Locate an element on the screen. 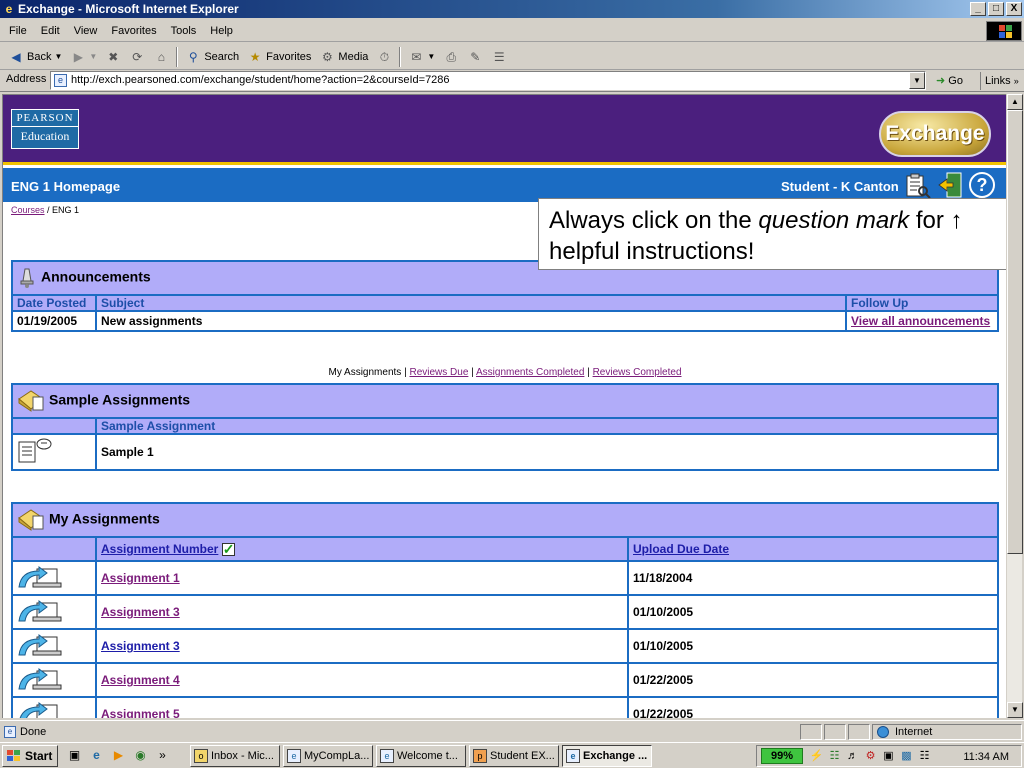  assignment-link: Assignment 1 is located at coordinates (140, 578).